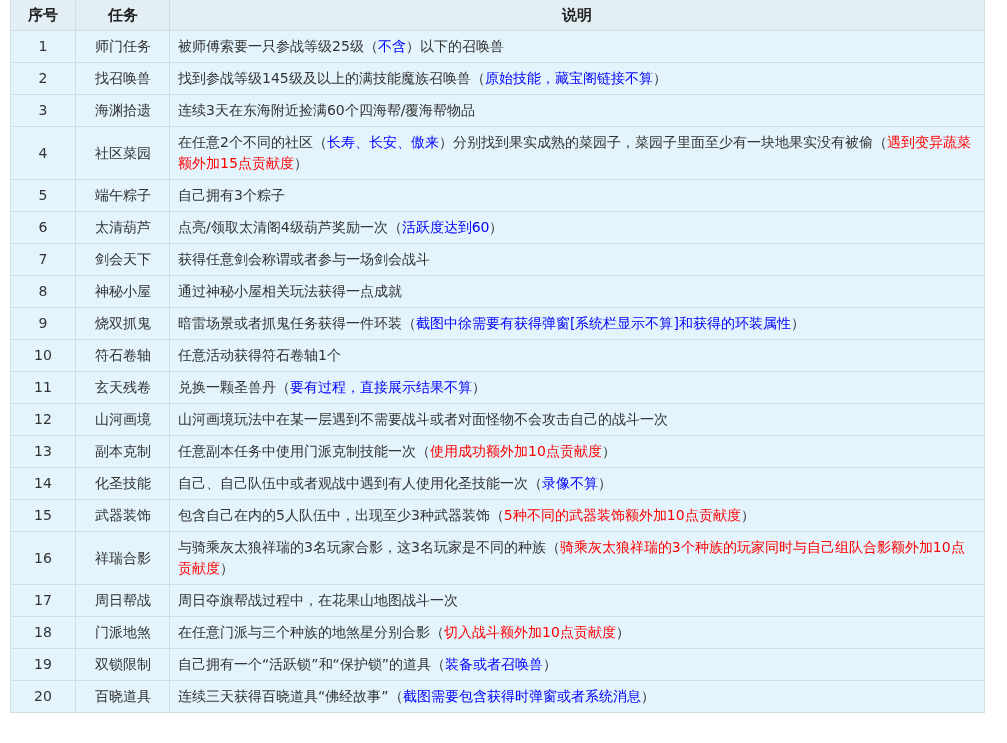 The height and width of the screenshot is (743, 1007). What do you see at coordinates (43, 323) in the screenshot?
I see `table-cell: 9` at bounding box center [43, 323].